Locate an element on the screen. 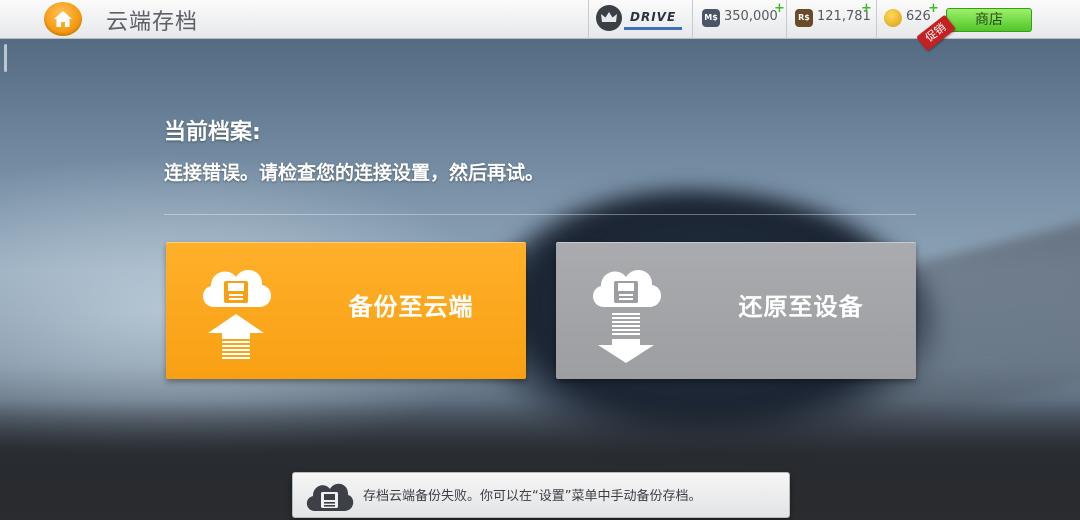  rs-currency-icon: R$ is located at coordinates (804, 18).